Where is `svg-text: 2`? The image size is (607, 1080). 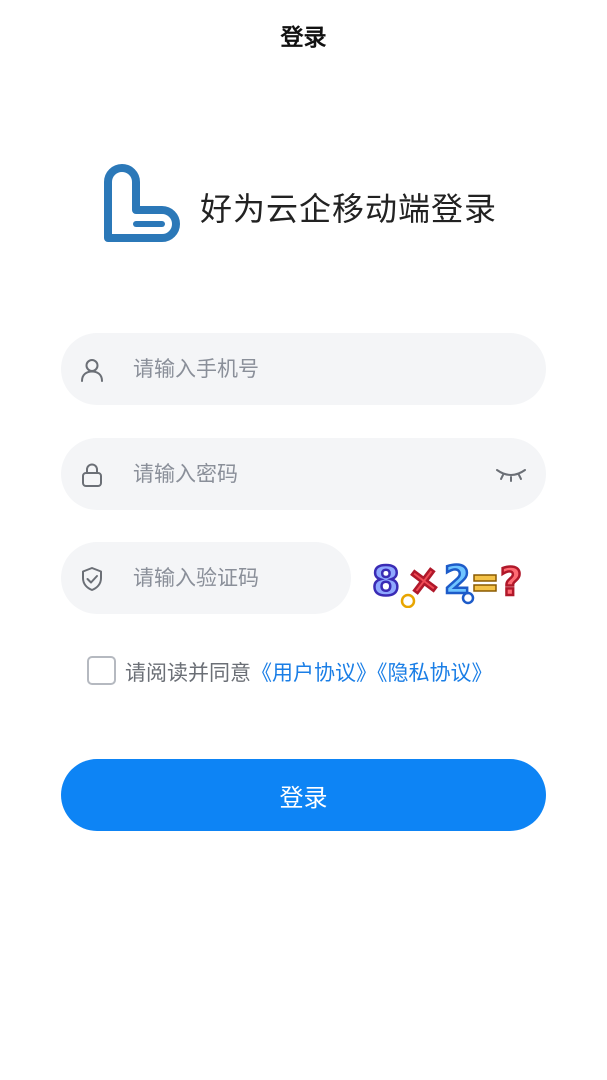
svg-text: 2 is located at coordinates (457, 580).